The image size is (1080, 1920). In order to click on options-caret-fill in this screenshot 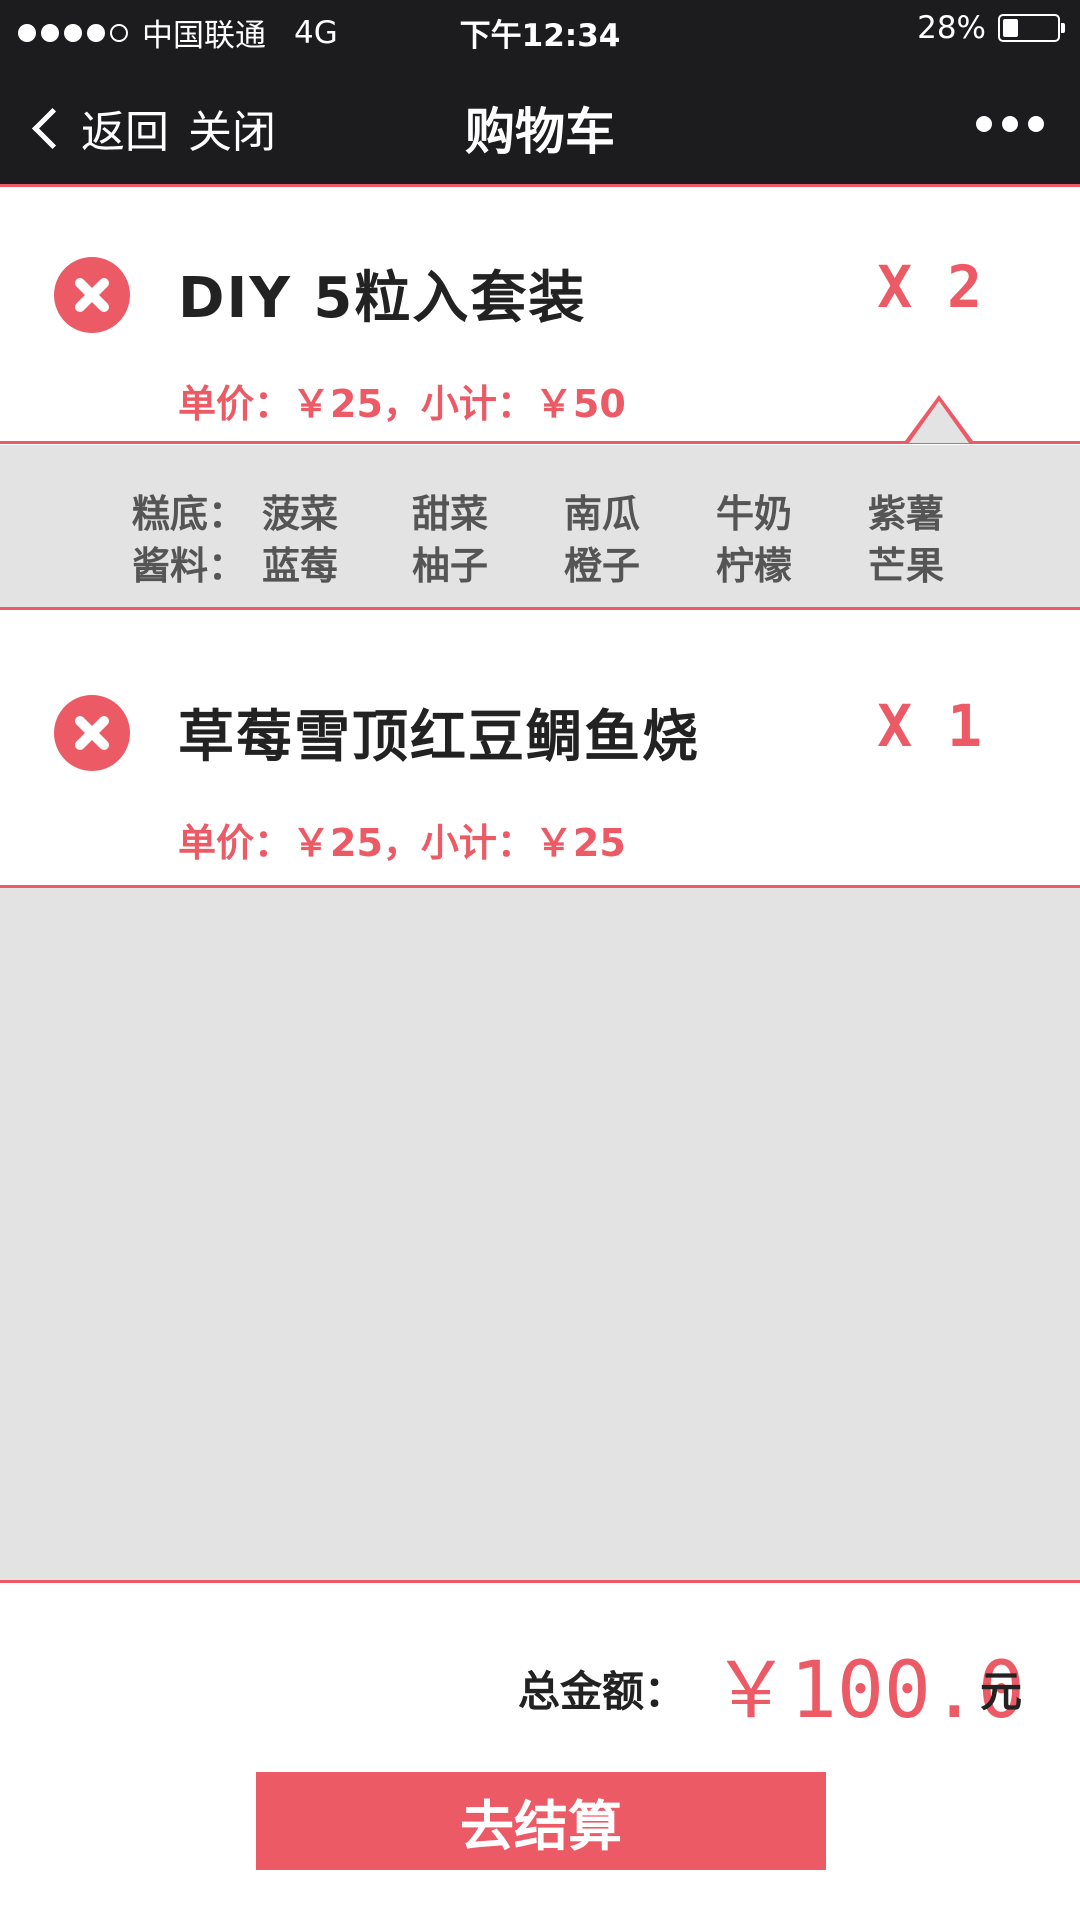, I will do `click(939, 422)`.